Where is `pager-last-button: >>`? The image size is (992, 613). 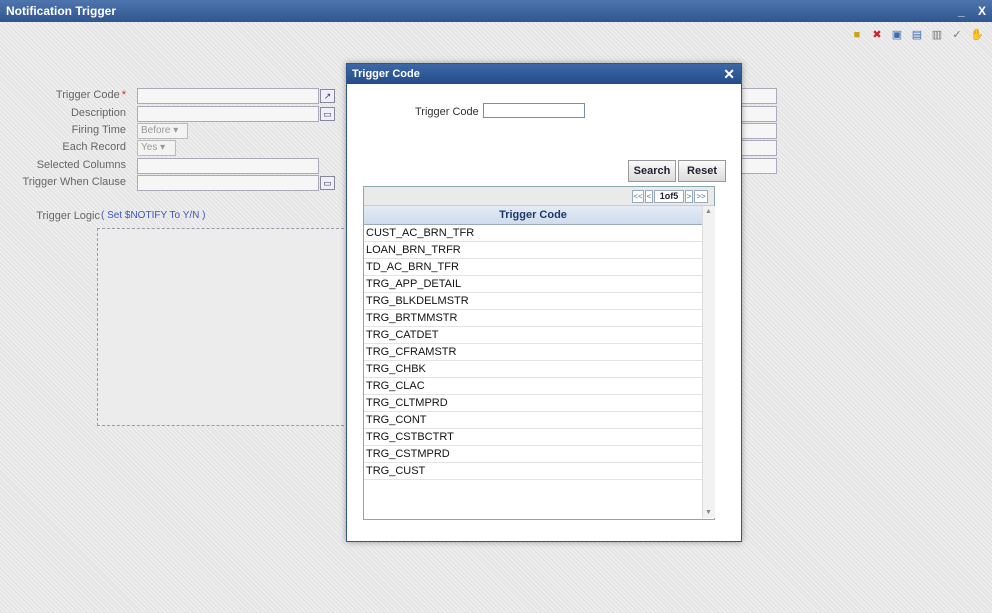 pager-last-button: >> is located at coordinates (701, 196).